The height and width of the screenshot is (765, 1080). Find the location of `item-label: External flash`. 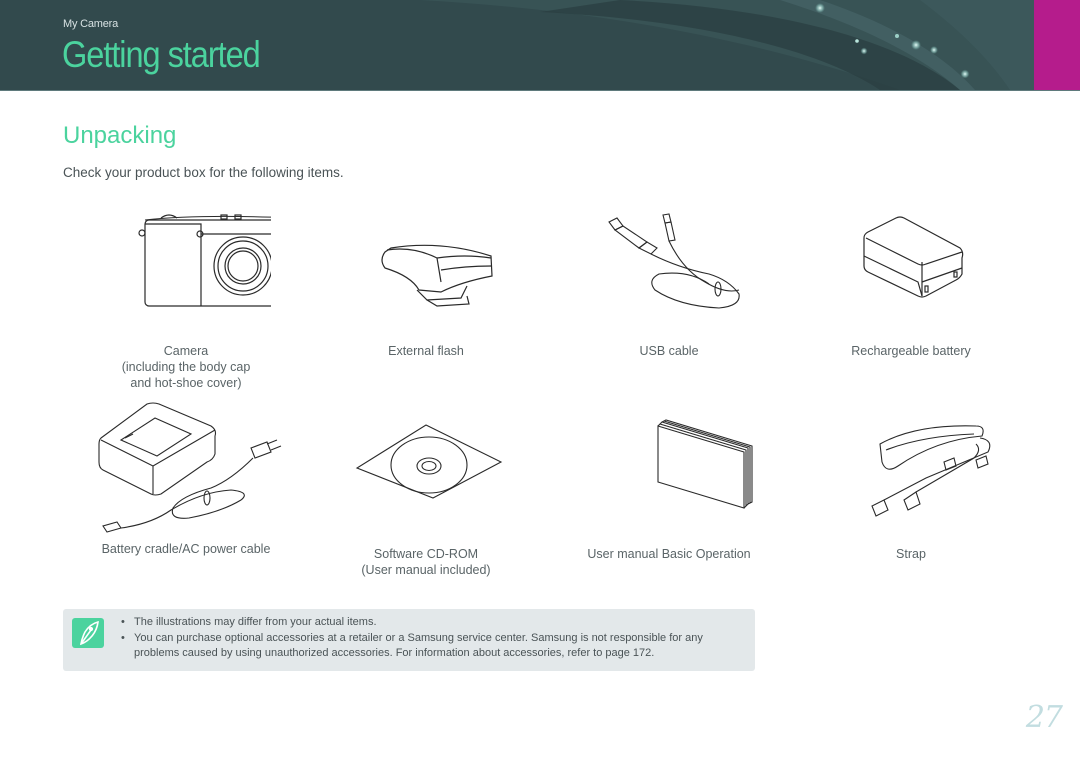

item-label: External flash is located at coordinates (426, 351).